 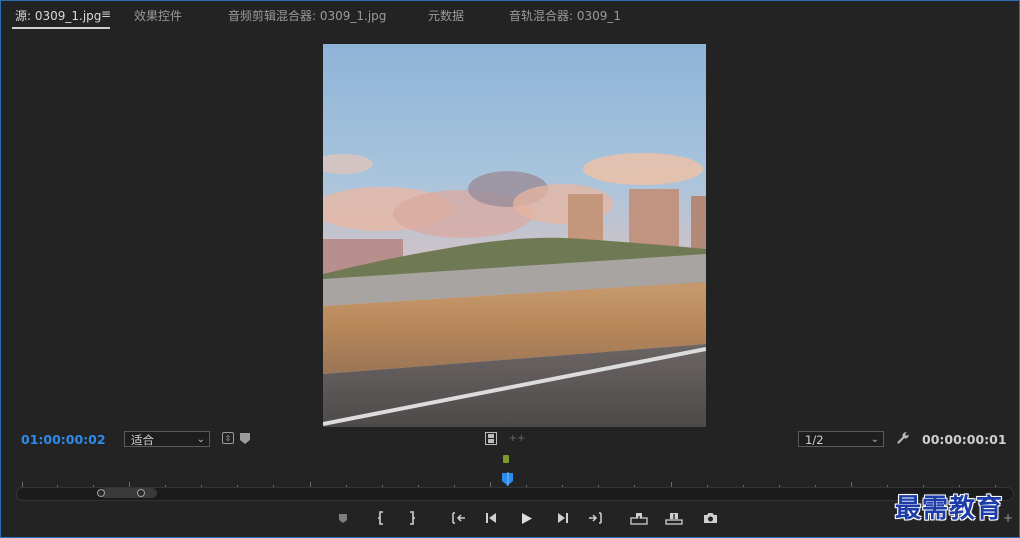 What do you see at coordinates (61, 28) in the screenshot?
I see `active-tab-indicator` at bounding box center [61, 28].